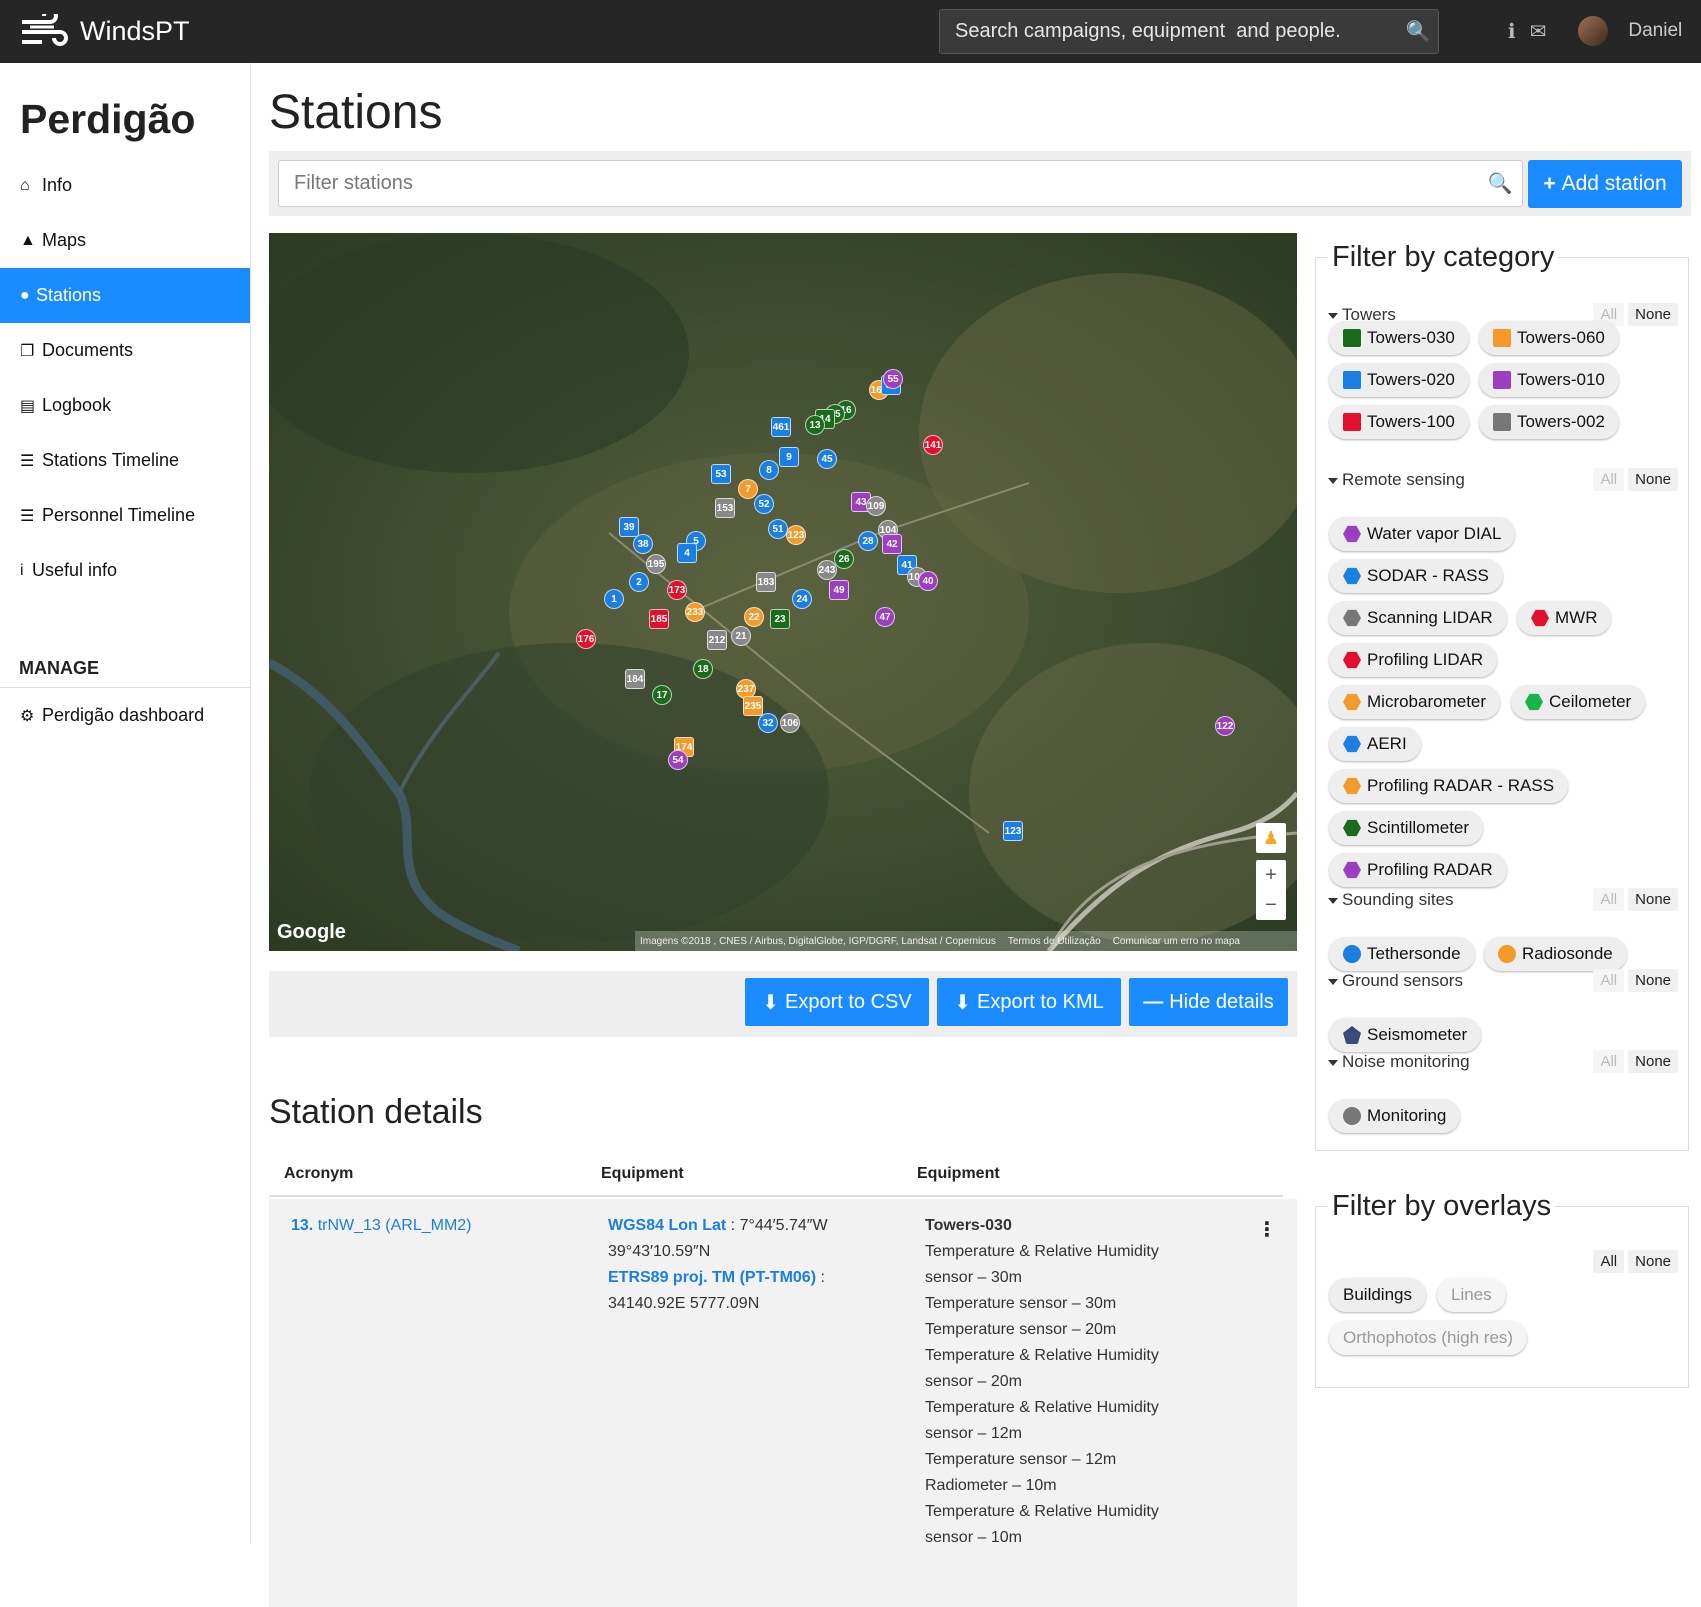 This screenshot has height=1607, width=1701. Describe the element at coordinates (643, 544) in the screenshot. I see `station-marker: 38` at that location.